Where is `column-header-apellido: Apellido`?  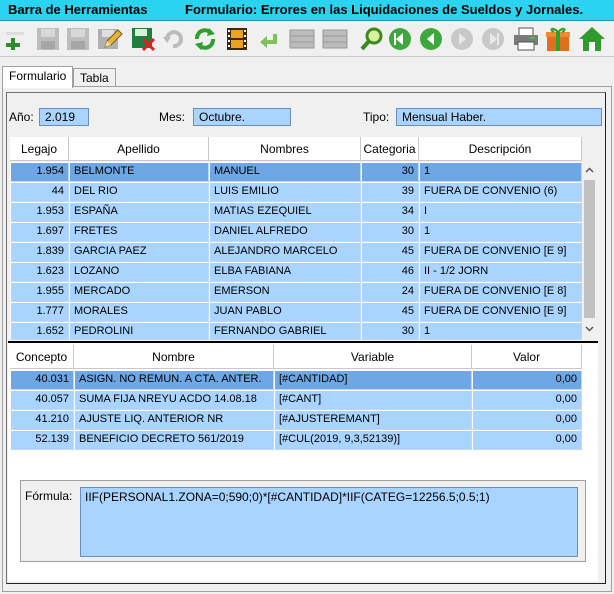
column-header-apellido: Apellido is located at coordinates (139, 149).